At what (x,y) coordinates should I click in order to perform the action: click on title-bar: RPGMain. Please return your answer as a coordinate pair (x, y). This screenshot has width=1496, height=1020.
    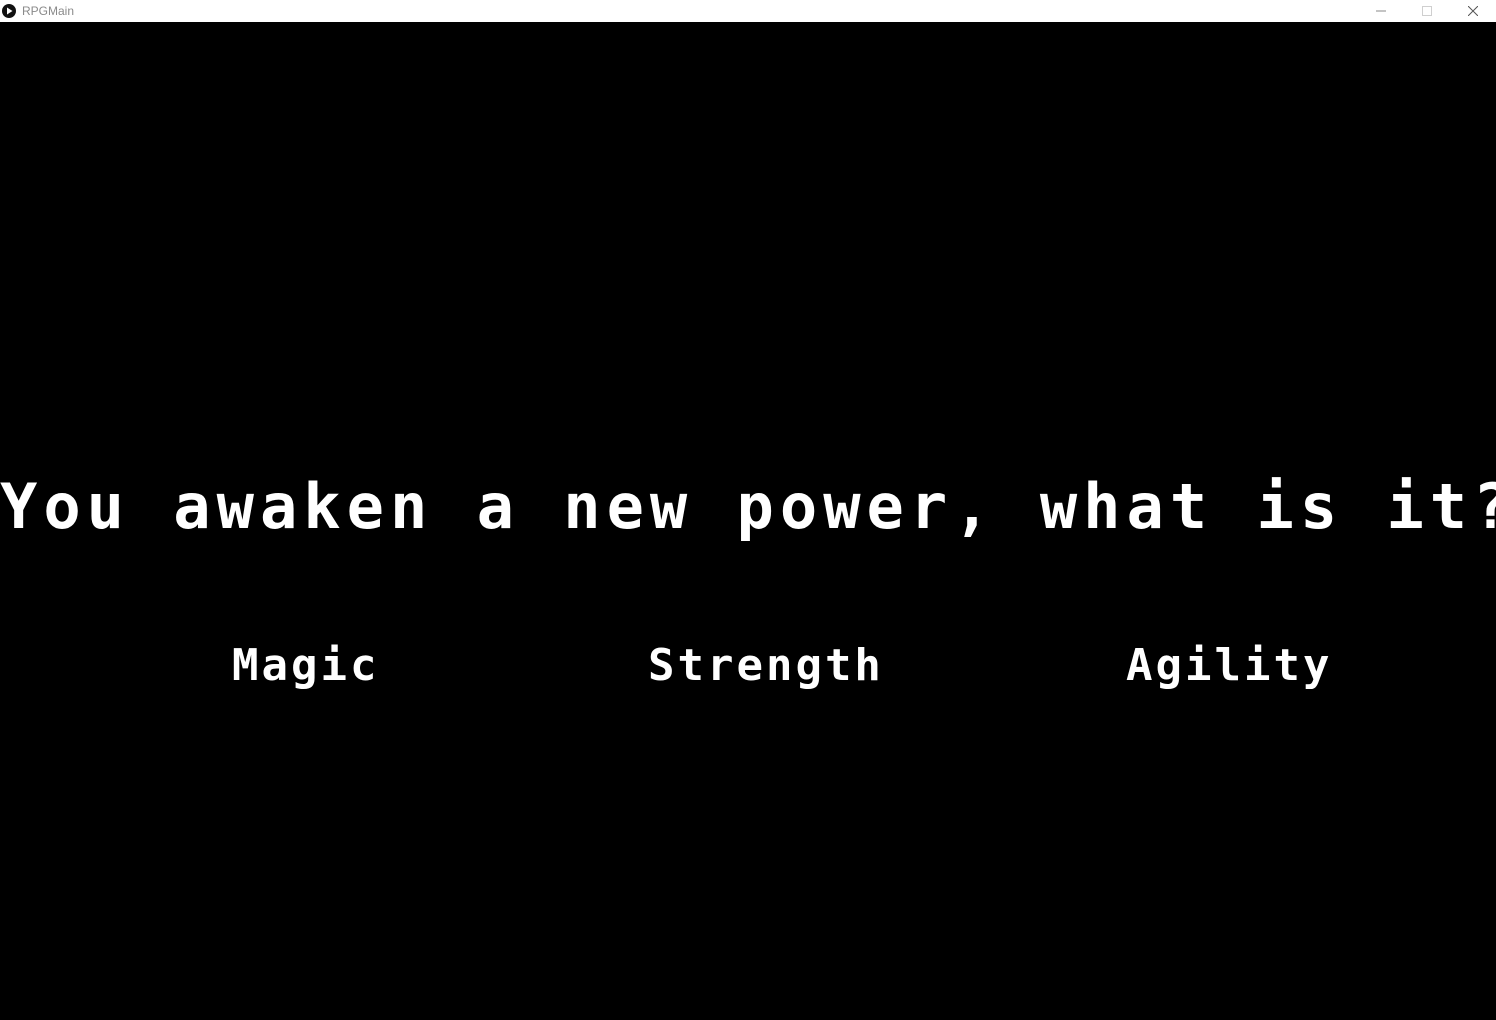
    Looking at the image, I should click on (748, 11).